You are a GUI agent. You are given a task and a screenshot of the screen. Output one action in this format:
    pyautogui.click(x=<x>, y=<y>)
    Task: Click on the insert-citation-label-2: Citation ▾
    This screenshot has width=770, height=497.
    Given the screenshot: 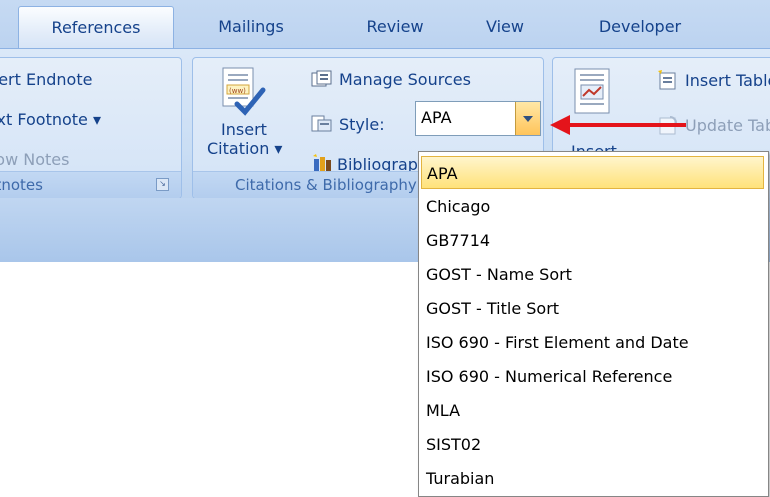 What is the action you would take?
    pyautogui.click(x=245, y=148)
    